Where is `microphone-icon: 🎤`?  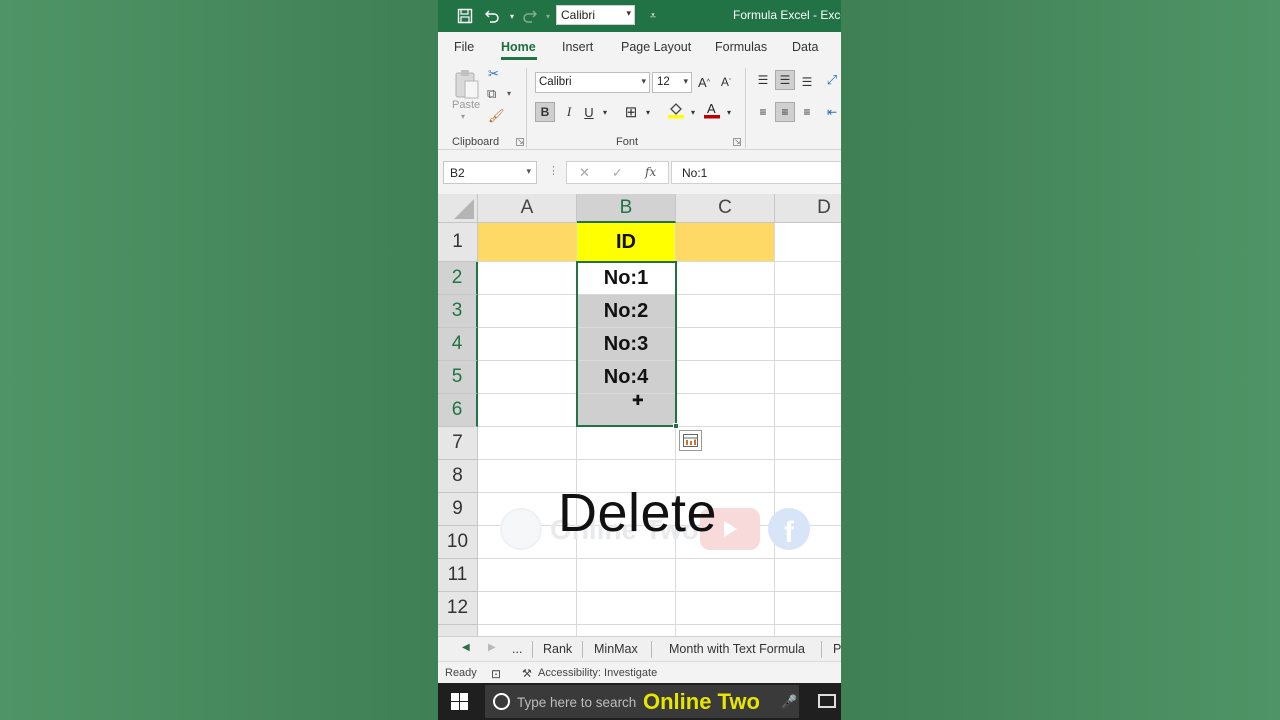
microphone-icon: 🎤 is located at coordinates (789, 702).